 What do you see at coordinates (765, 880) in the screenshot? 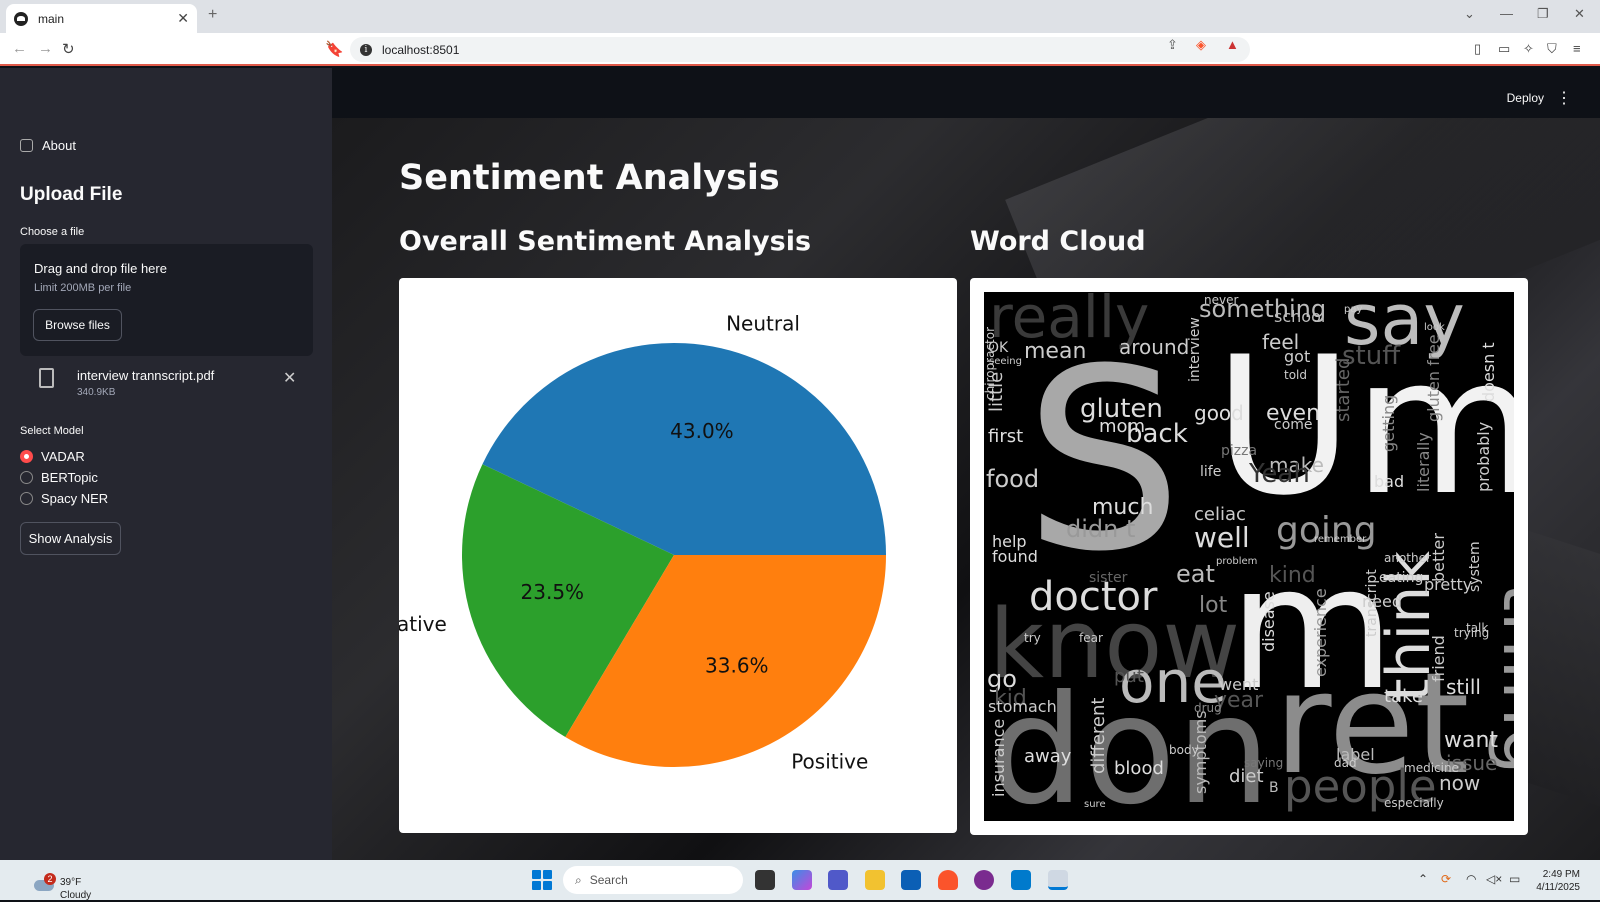
I see `task-view-icon` at bounding box center [765, 880].